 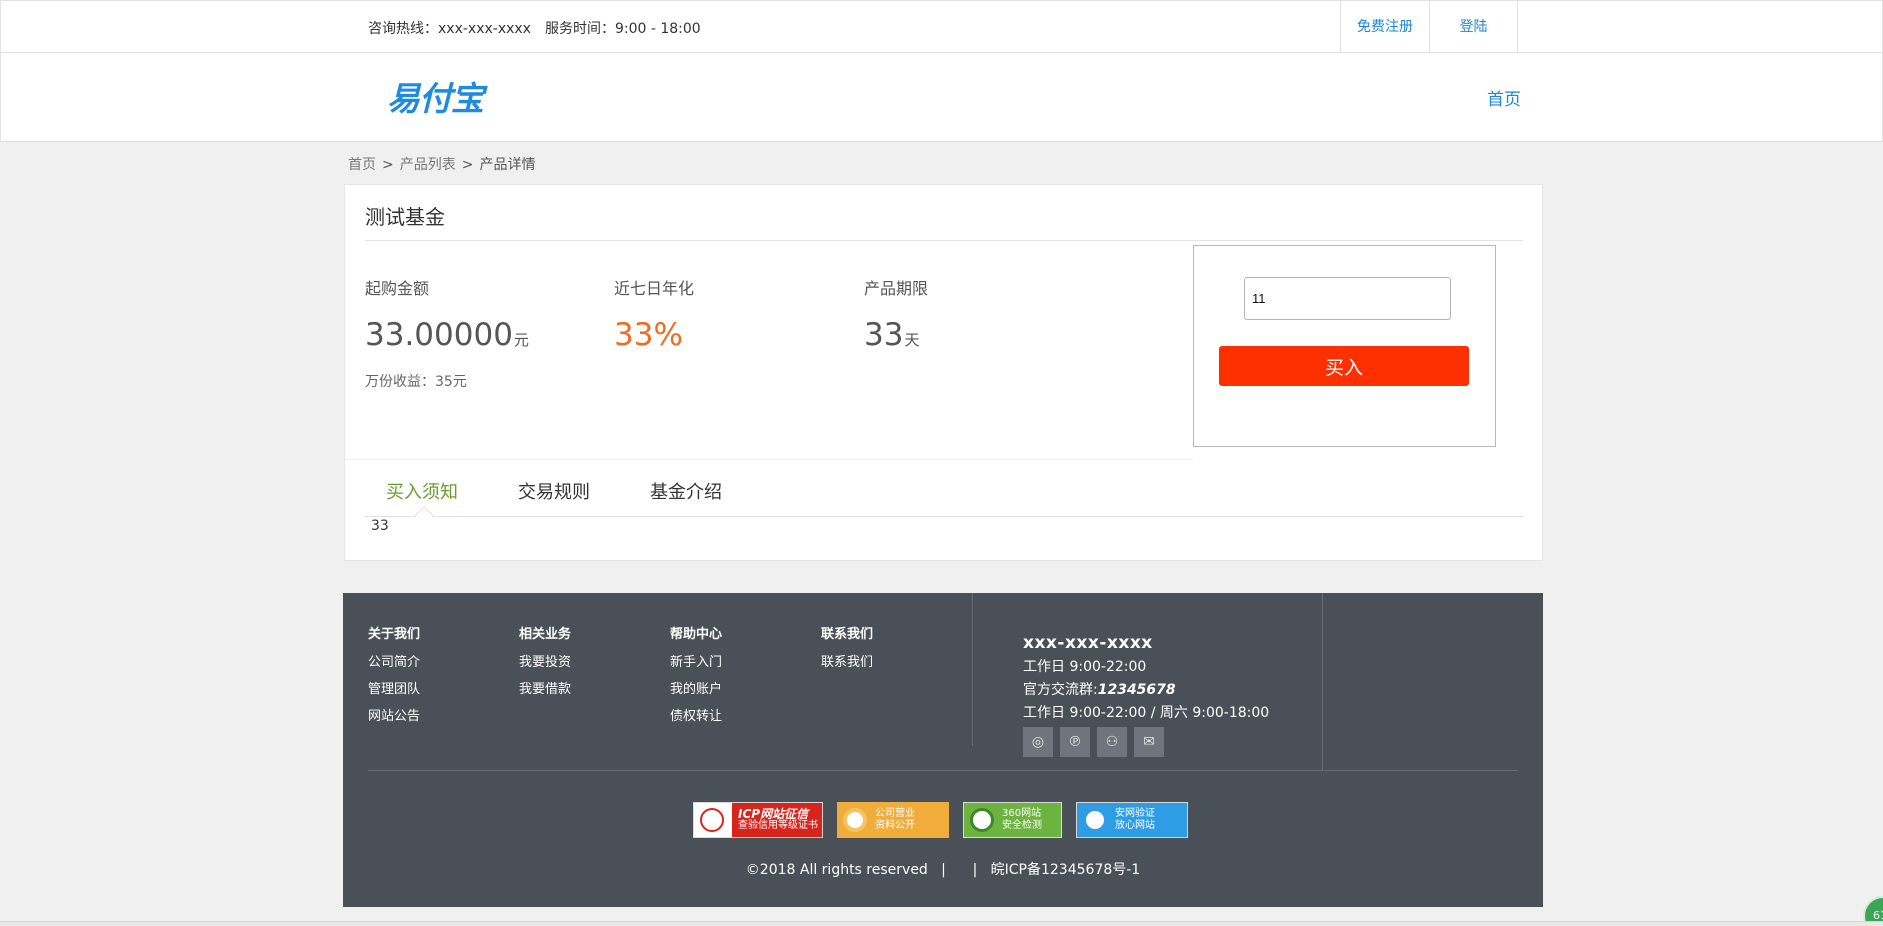 I want to click on footer-column-business: 相关业务 我要投资 我要借款, so click(x=545, y=664).